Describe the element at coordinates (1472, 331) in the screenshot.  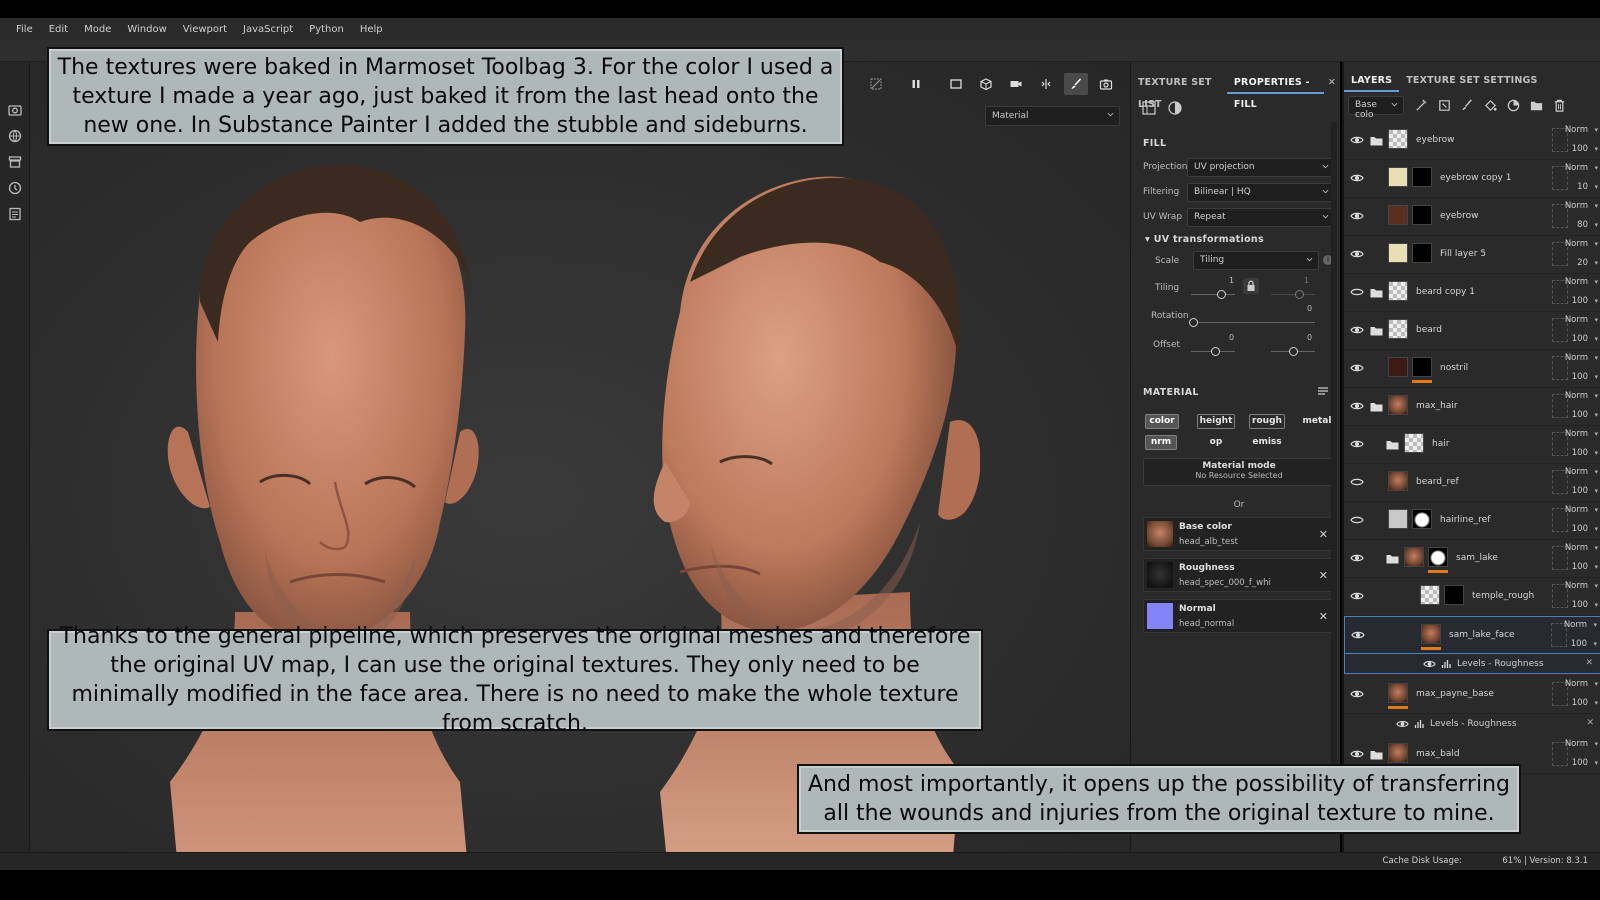
I see `layer-row: beard Norm ▾ 100 ▾` at that location.